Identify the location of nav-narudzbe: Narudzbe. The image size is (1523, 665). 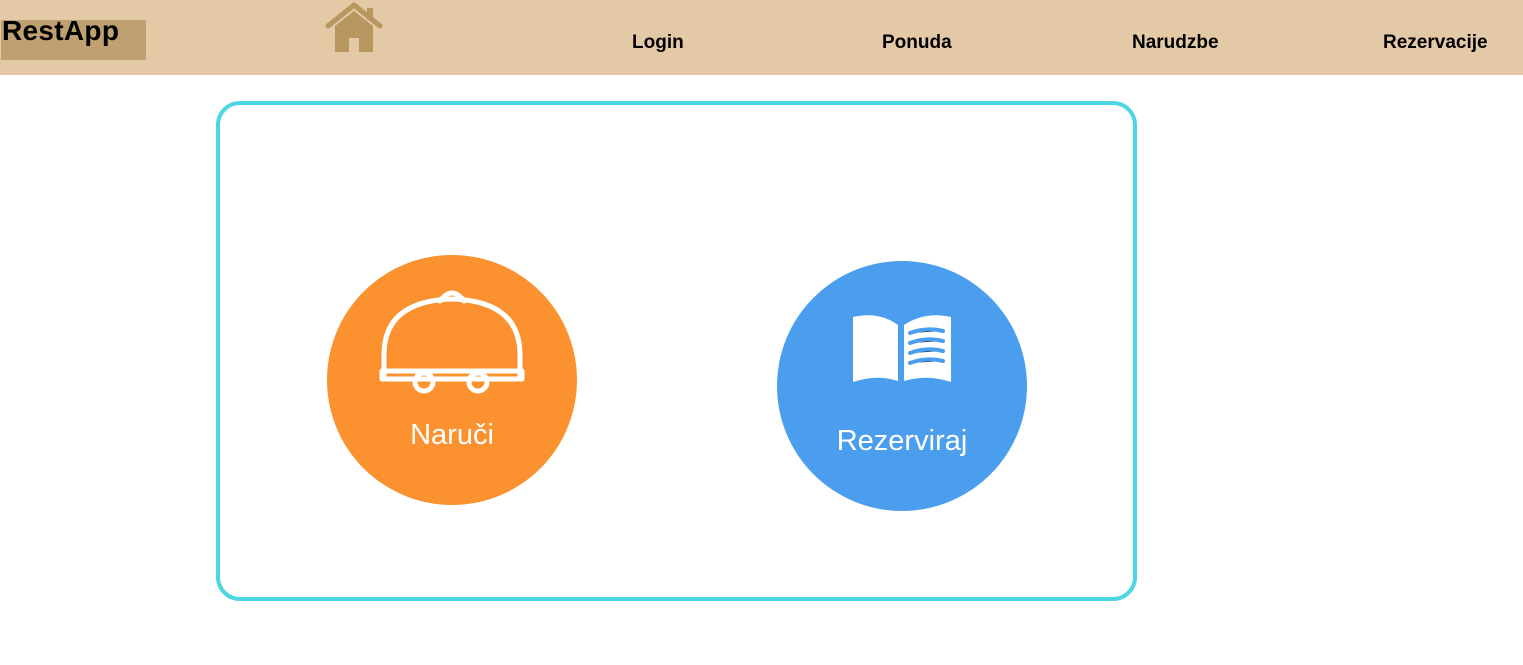
(1175, 43).